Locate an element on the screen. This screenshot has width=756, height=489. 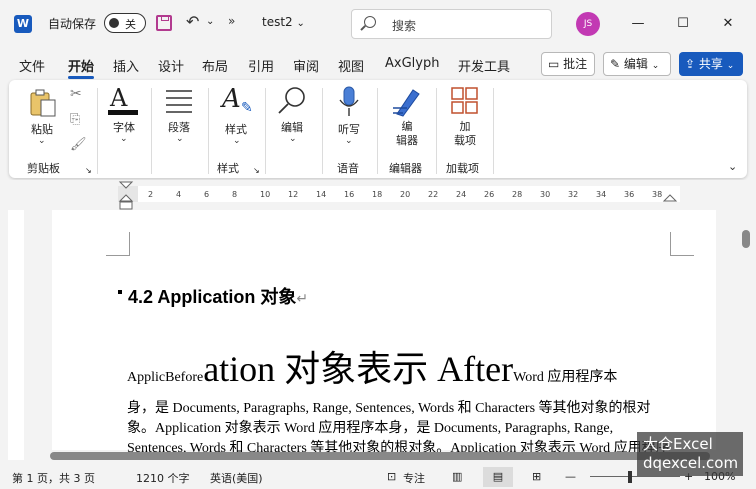
copy-icon: ⎘ is located at coordinates (75, 119).